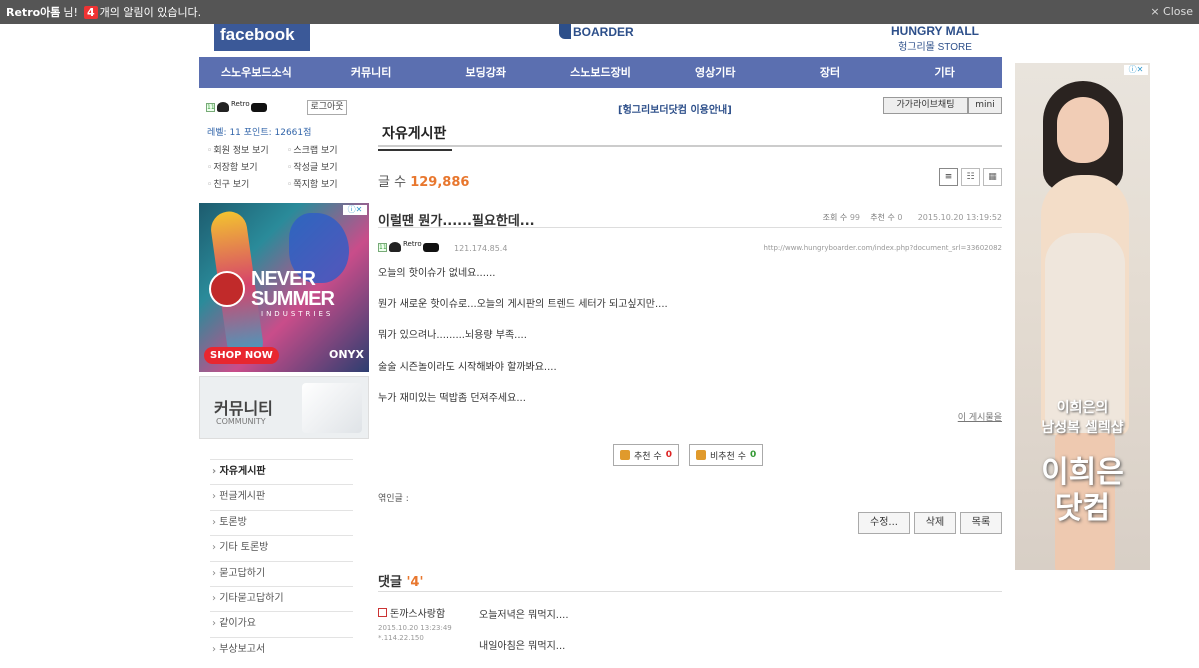 The image size is (1199, 668). What do you see at coordinates (371, 72) in the screenshot?
I see `nav-item-community: 커뮤니티` at bounding box center [371, 72].